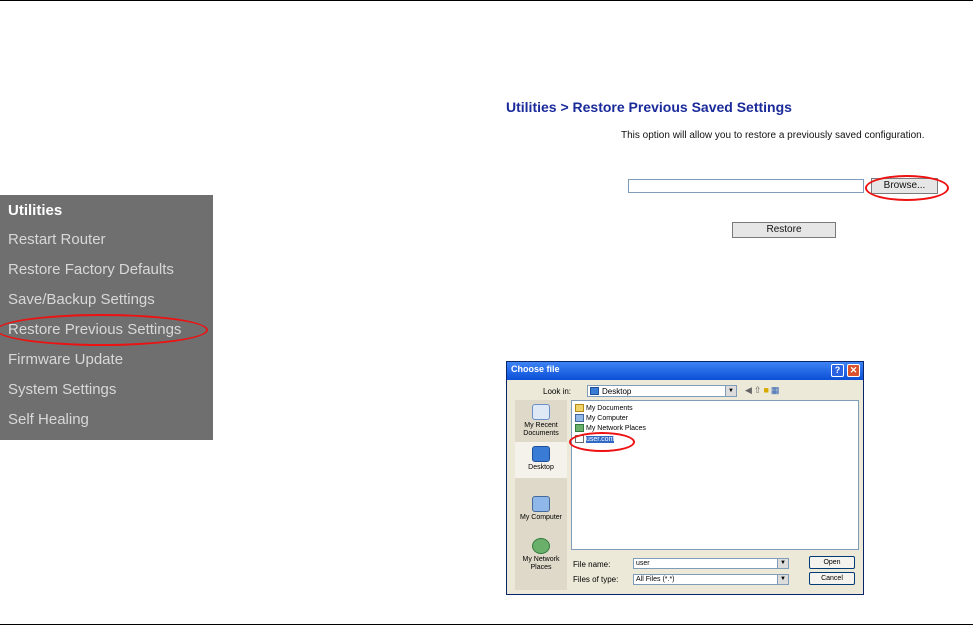 The height and width of the screenshot is (625, 973). Describe the element at coordinates (541, 467) in the screenshot. I see `place-label: Desktop` at that location.